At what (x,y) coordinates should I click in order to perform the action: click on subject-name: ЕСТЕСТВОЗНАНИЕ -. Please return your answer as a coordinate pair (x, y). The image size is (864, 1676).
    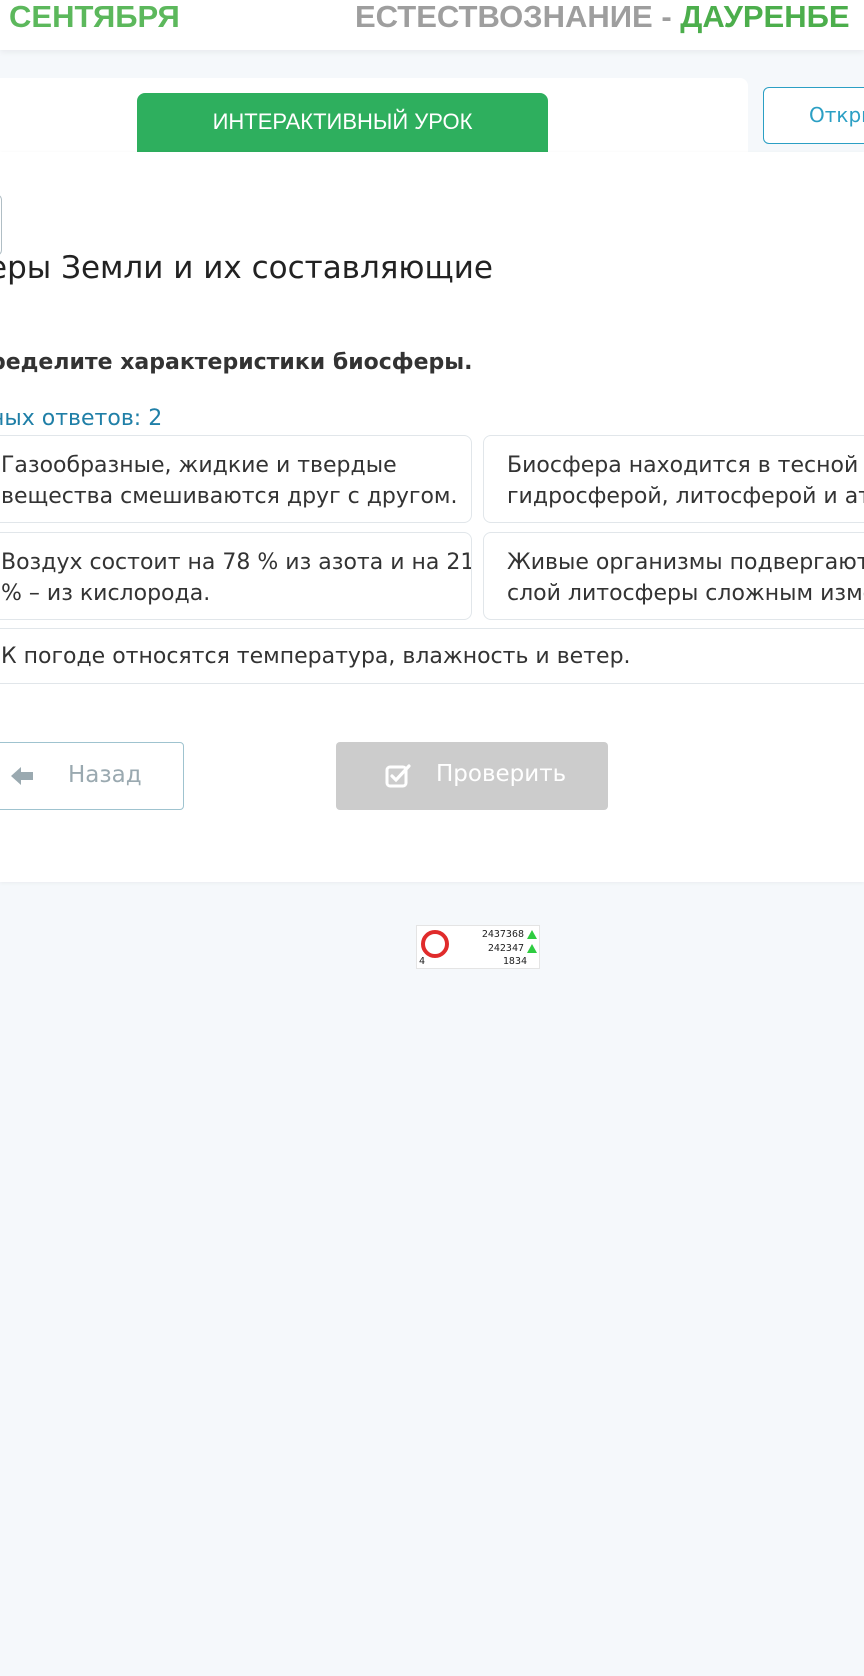
    Looking at the image, I should click on (518, 17).